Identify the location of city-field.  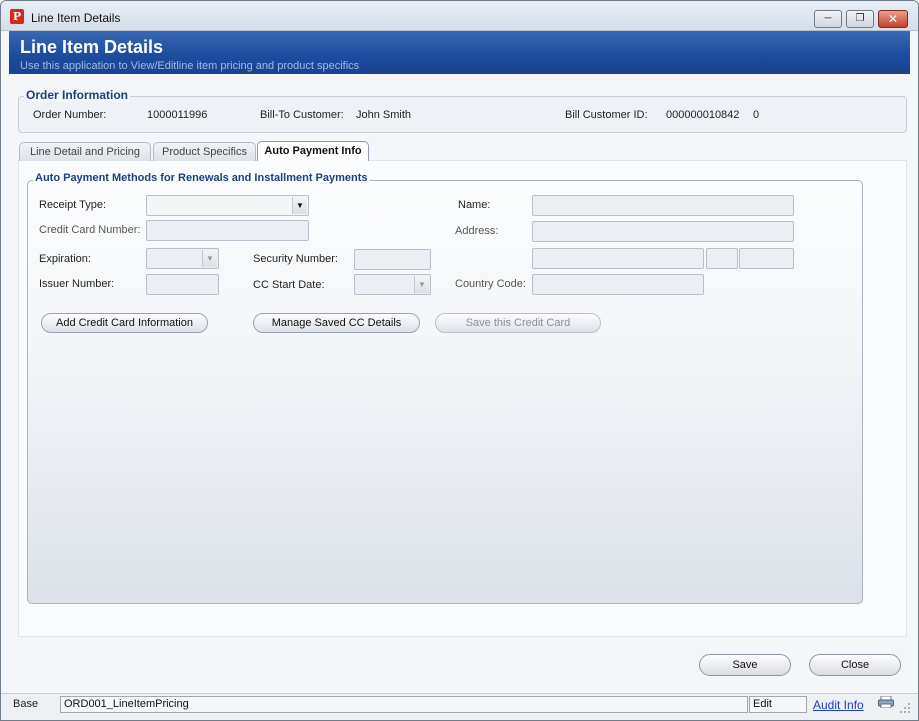
(618, 258).